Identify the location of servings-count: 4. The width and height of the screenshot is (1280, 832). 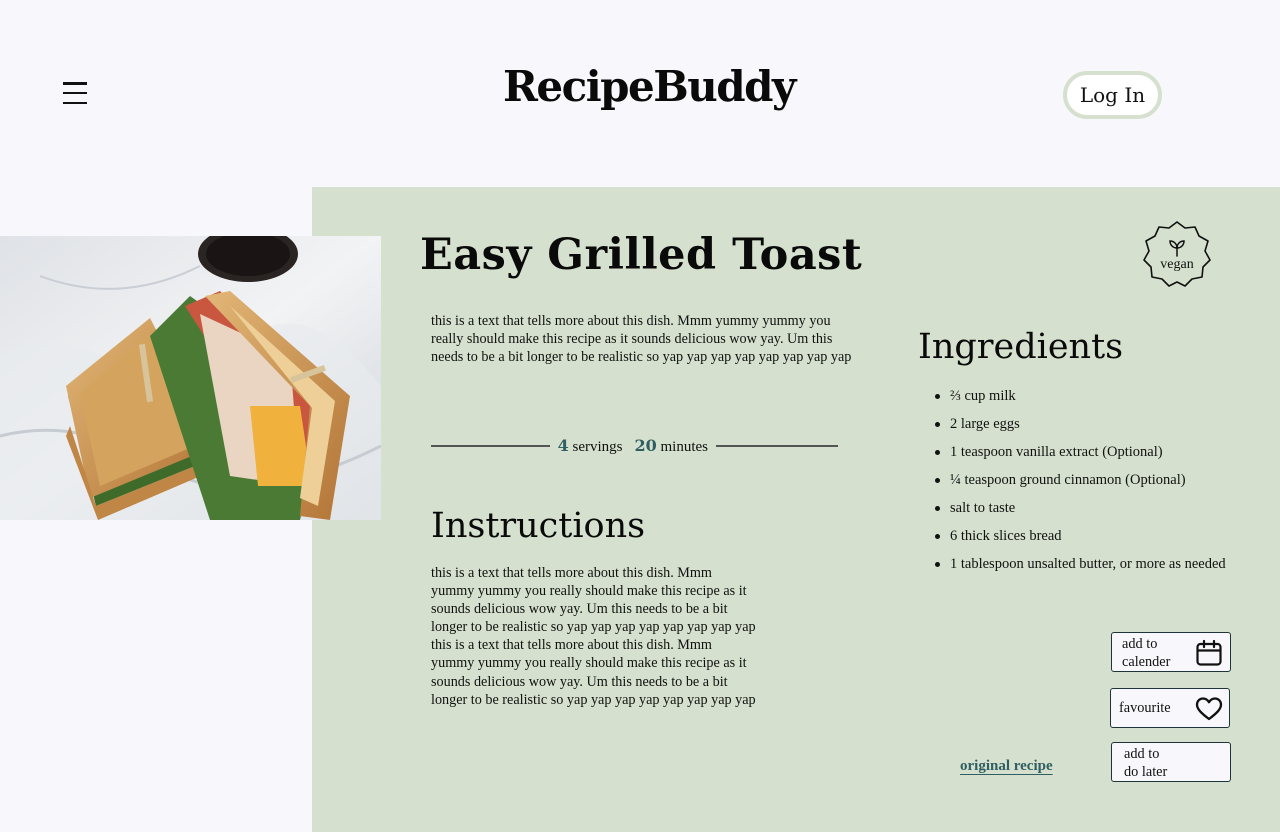
(563, 445).